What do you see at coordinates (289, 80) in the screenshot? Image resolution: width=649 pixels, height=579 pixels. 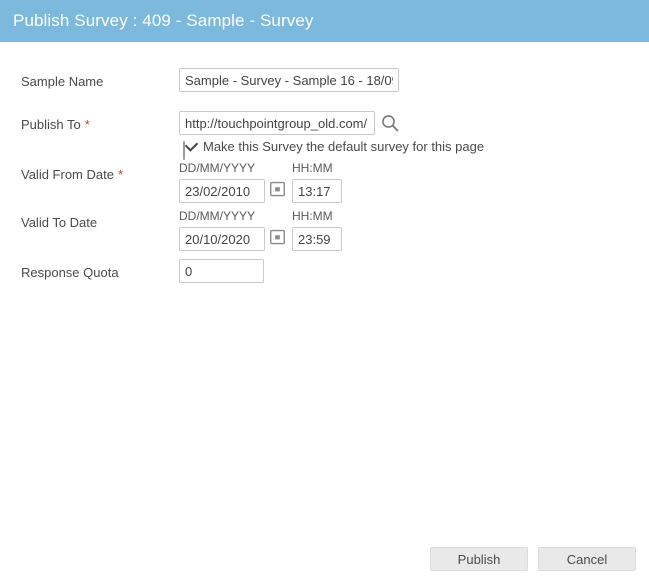 I see `sample-name-input` at bounding box center [289, 80].